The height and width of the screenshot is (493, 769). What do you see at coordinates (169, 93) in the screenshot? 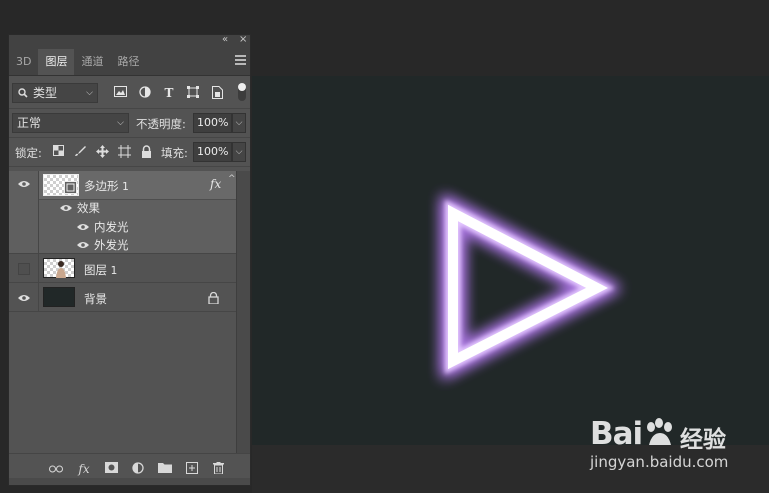
I see `type-filter-icon: T` at bounding box center [169, 93].